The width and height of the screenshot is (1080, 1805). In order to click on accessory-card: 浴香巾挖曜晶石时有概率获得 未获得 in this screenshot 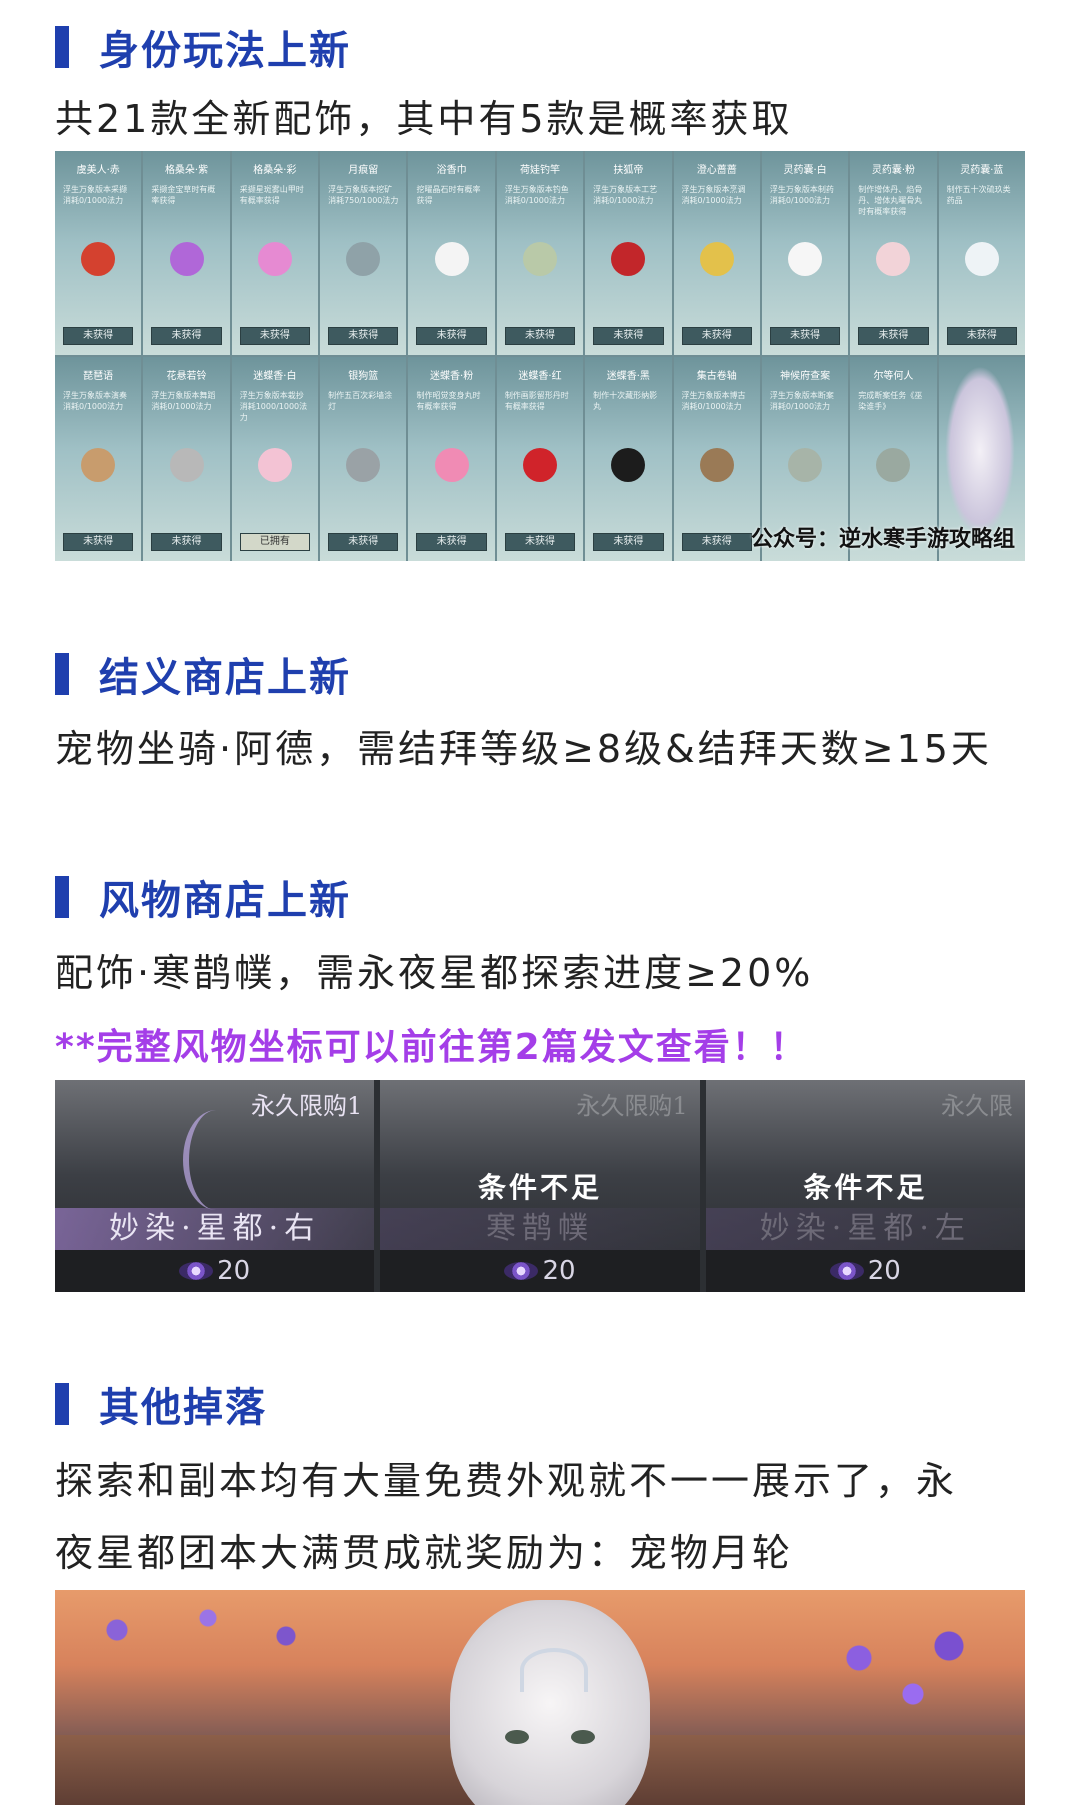, I will do `click(451, 253)`.